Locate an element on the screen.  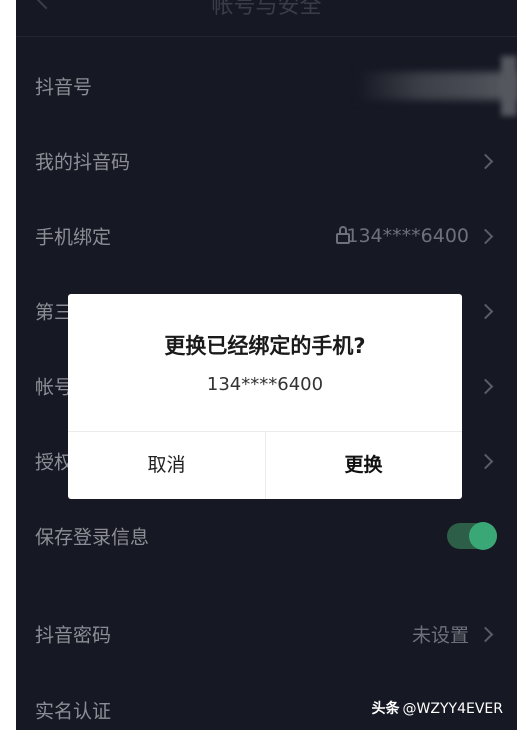
dialog-buttons: 取消 更换 is located at coordinates (265, 465).